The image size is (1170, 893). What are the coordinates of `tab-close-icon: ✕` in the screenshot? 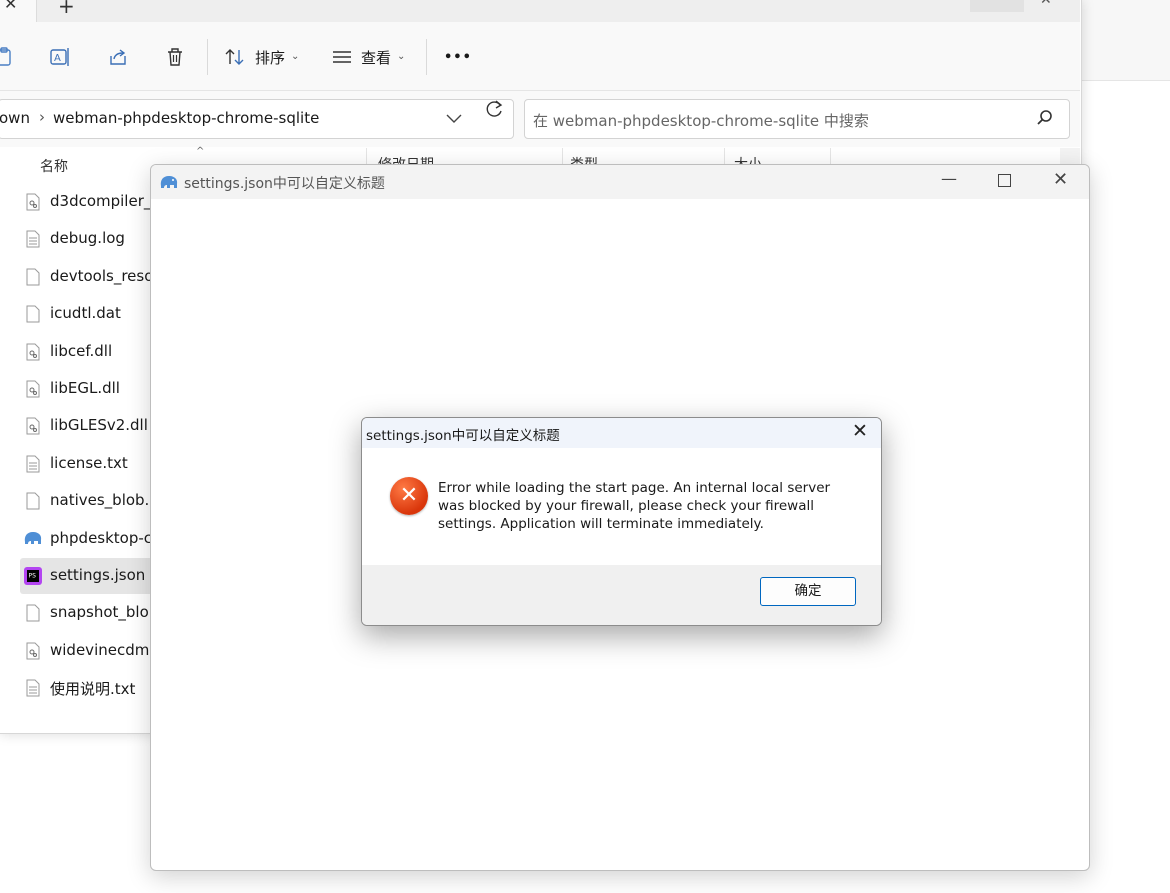 It's located at (10, 6).